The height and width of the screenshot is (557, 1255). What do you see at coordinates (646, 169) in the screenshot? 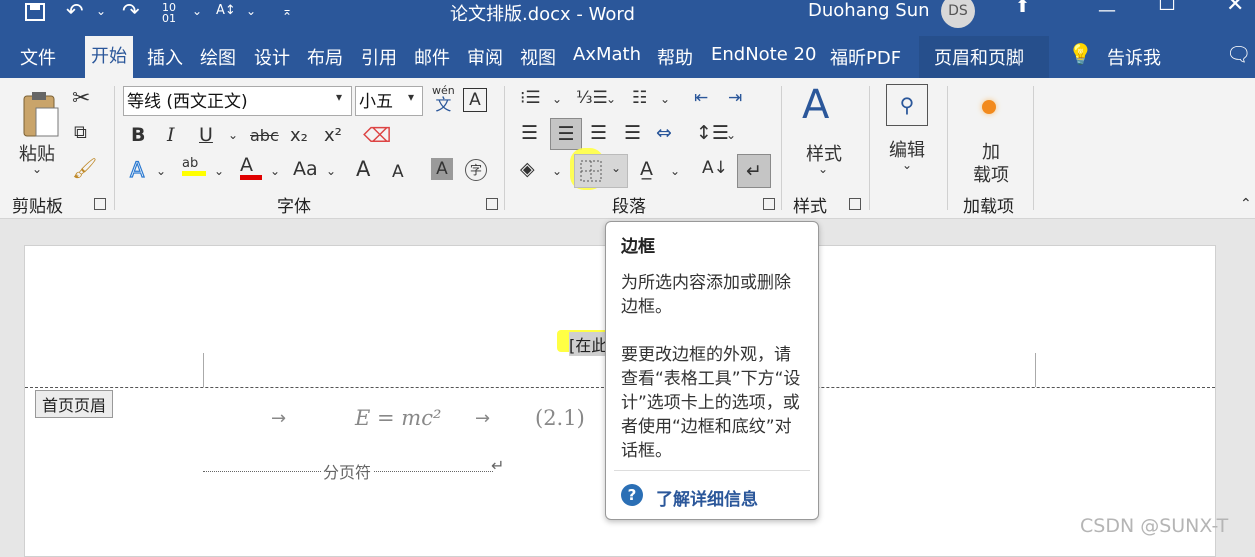
I see `asian-layout-icon: A̲` at bounding box center [646, 169].